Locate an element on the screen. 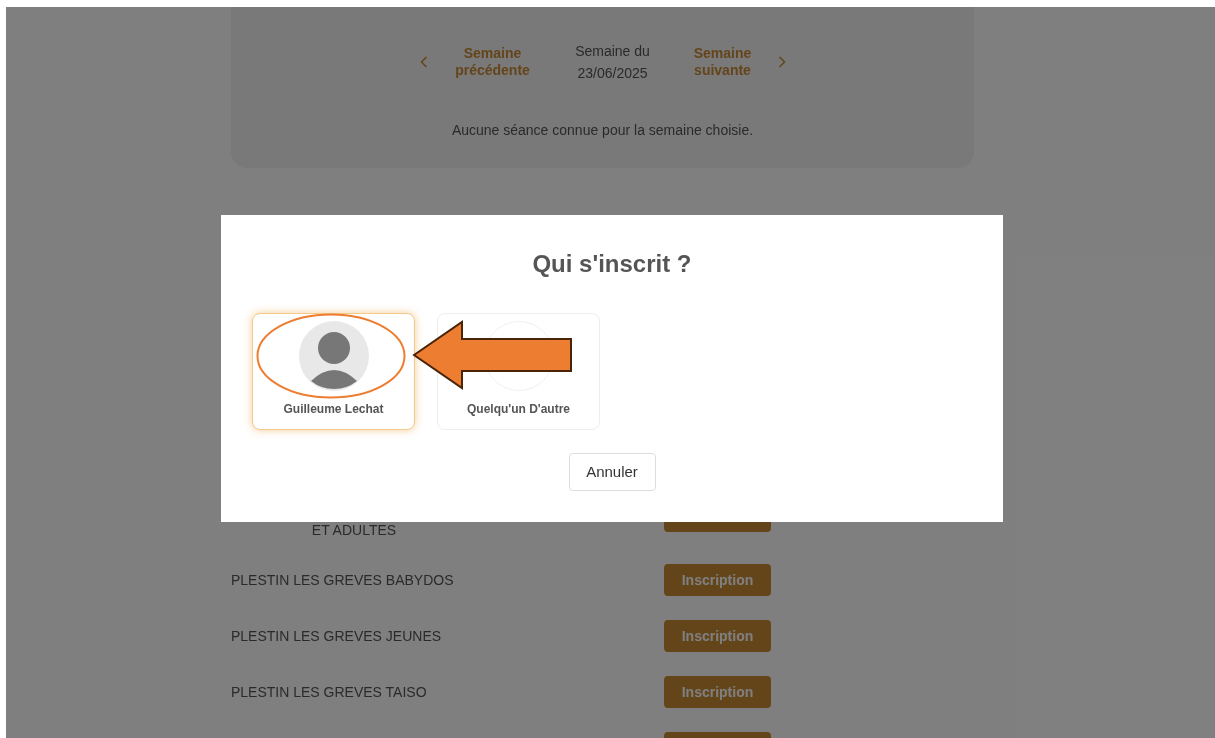 The width and height of the screenshot is (1215, 738). category-name: PLESTIN LES GREVES JEUNES is located at coordinates (337, 636).